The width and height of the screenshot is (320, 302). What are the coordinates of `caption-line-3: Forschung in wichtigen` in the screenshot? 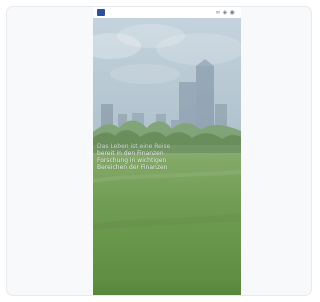 It's located at (132, 160).